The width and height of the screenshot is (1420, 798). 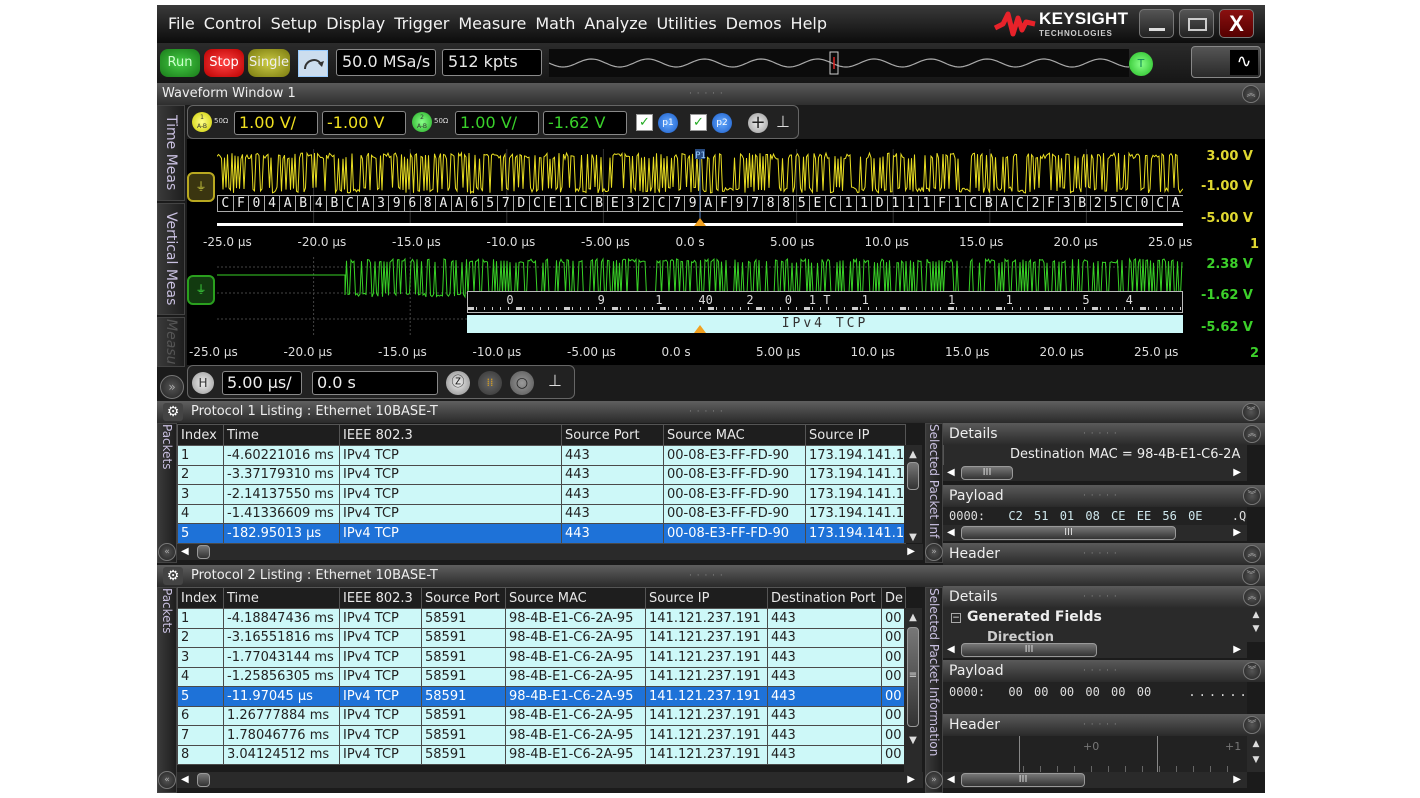 I want to click on trigger-position-marker, so click(x=700, y=222).